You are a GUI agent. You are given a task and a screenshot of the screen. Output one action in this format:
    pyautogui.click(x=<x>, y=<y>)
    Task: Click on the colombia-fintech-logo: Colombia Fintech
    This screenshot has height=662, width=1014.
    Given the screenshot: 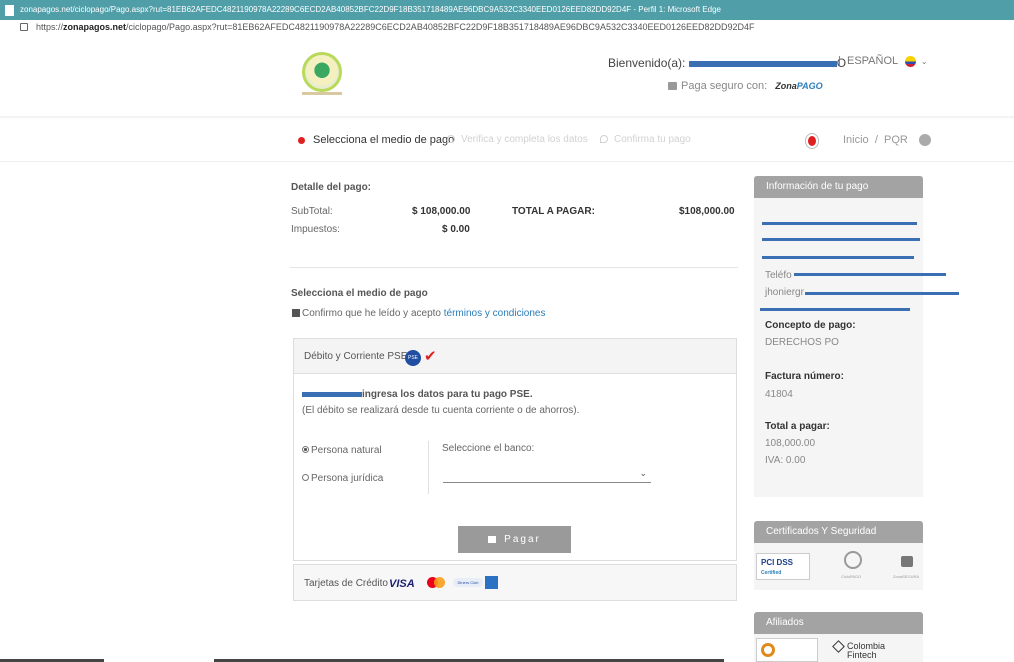 What is the action you would take?
    pyautogui.click(x=858, y=650)
    